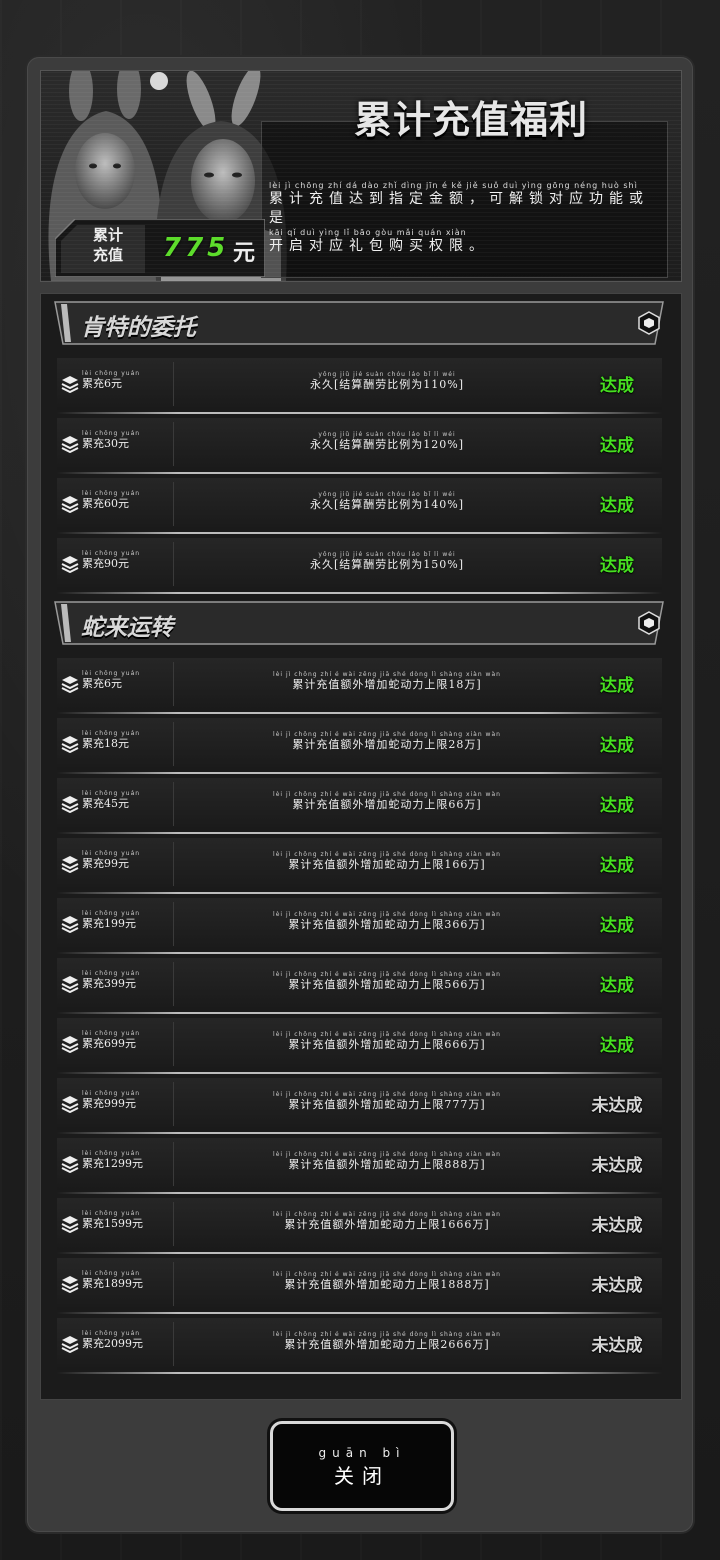 The width and height of the screenshot is (720, 1560). What do you see at coordinates (105, 503) in the screenshot?
I see `requirement-text: 累充60元` at bounding box center [105, 503].